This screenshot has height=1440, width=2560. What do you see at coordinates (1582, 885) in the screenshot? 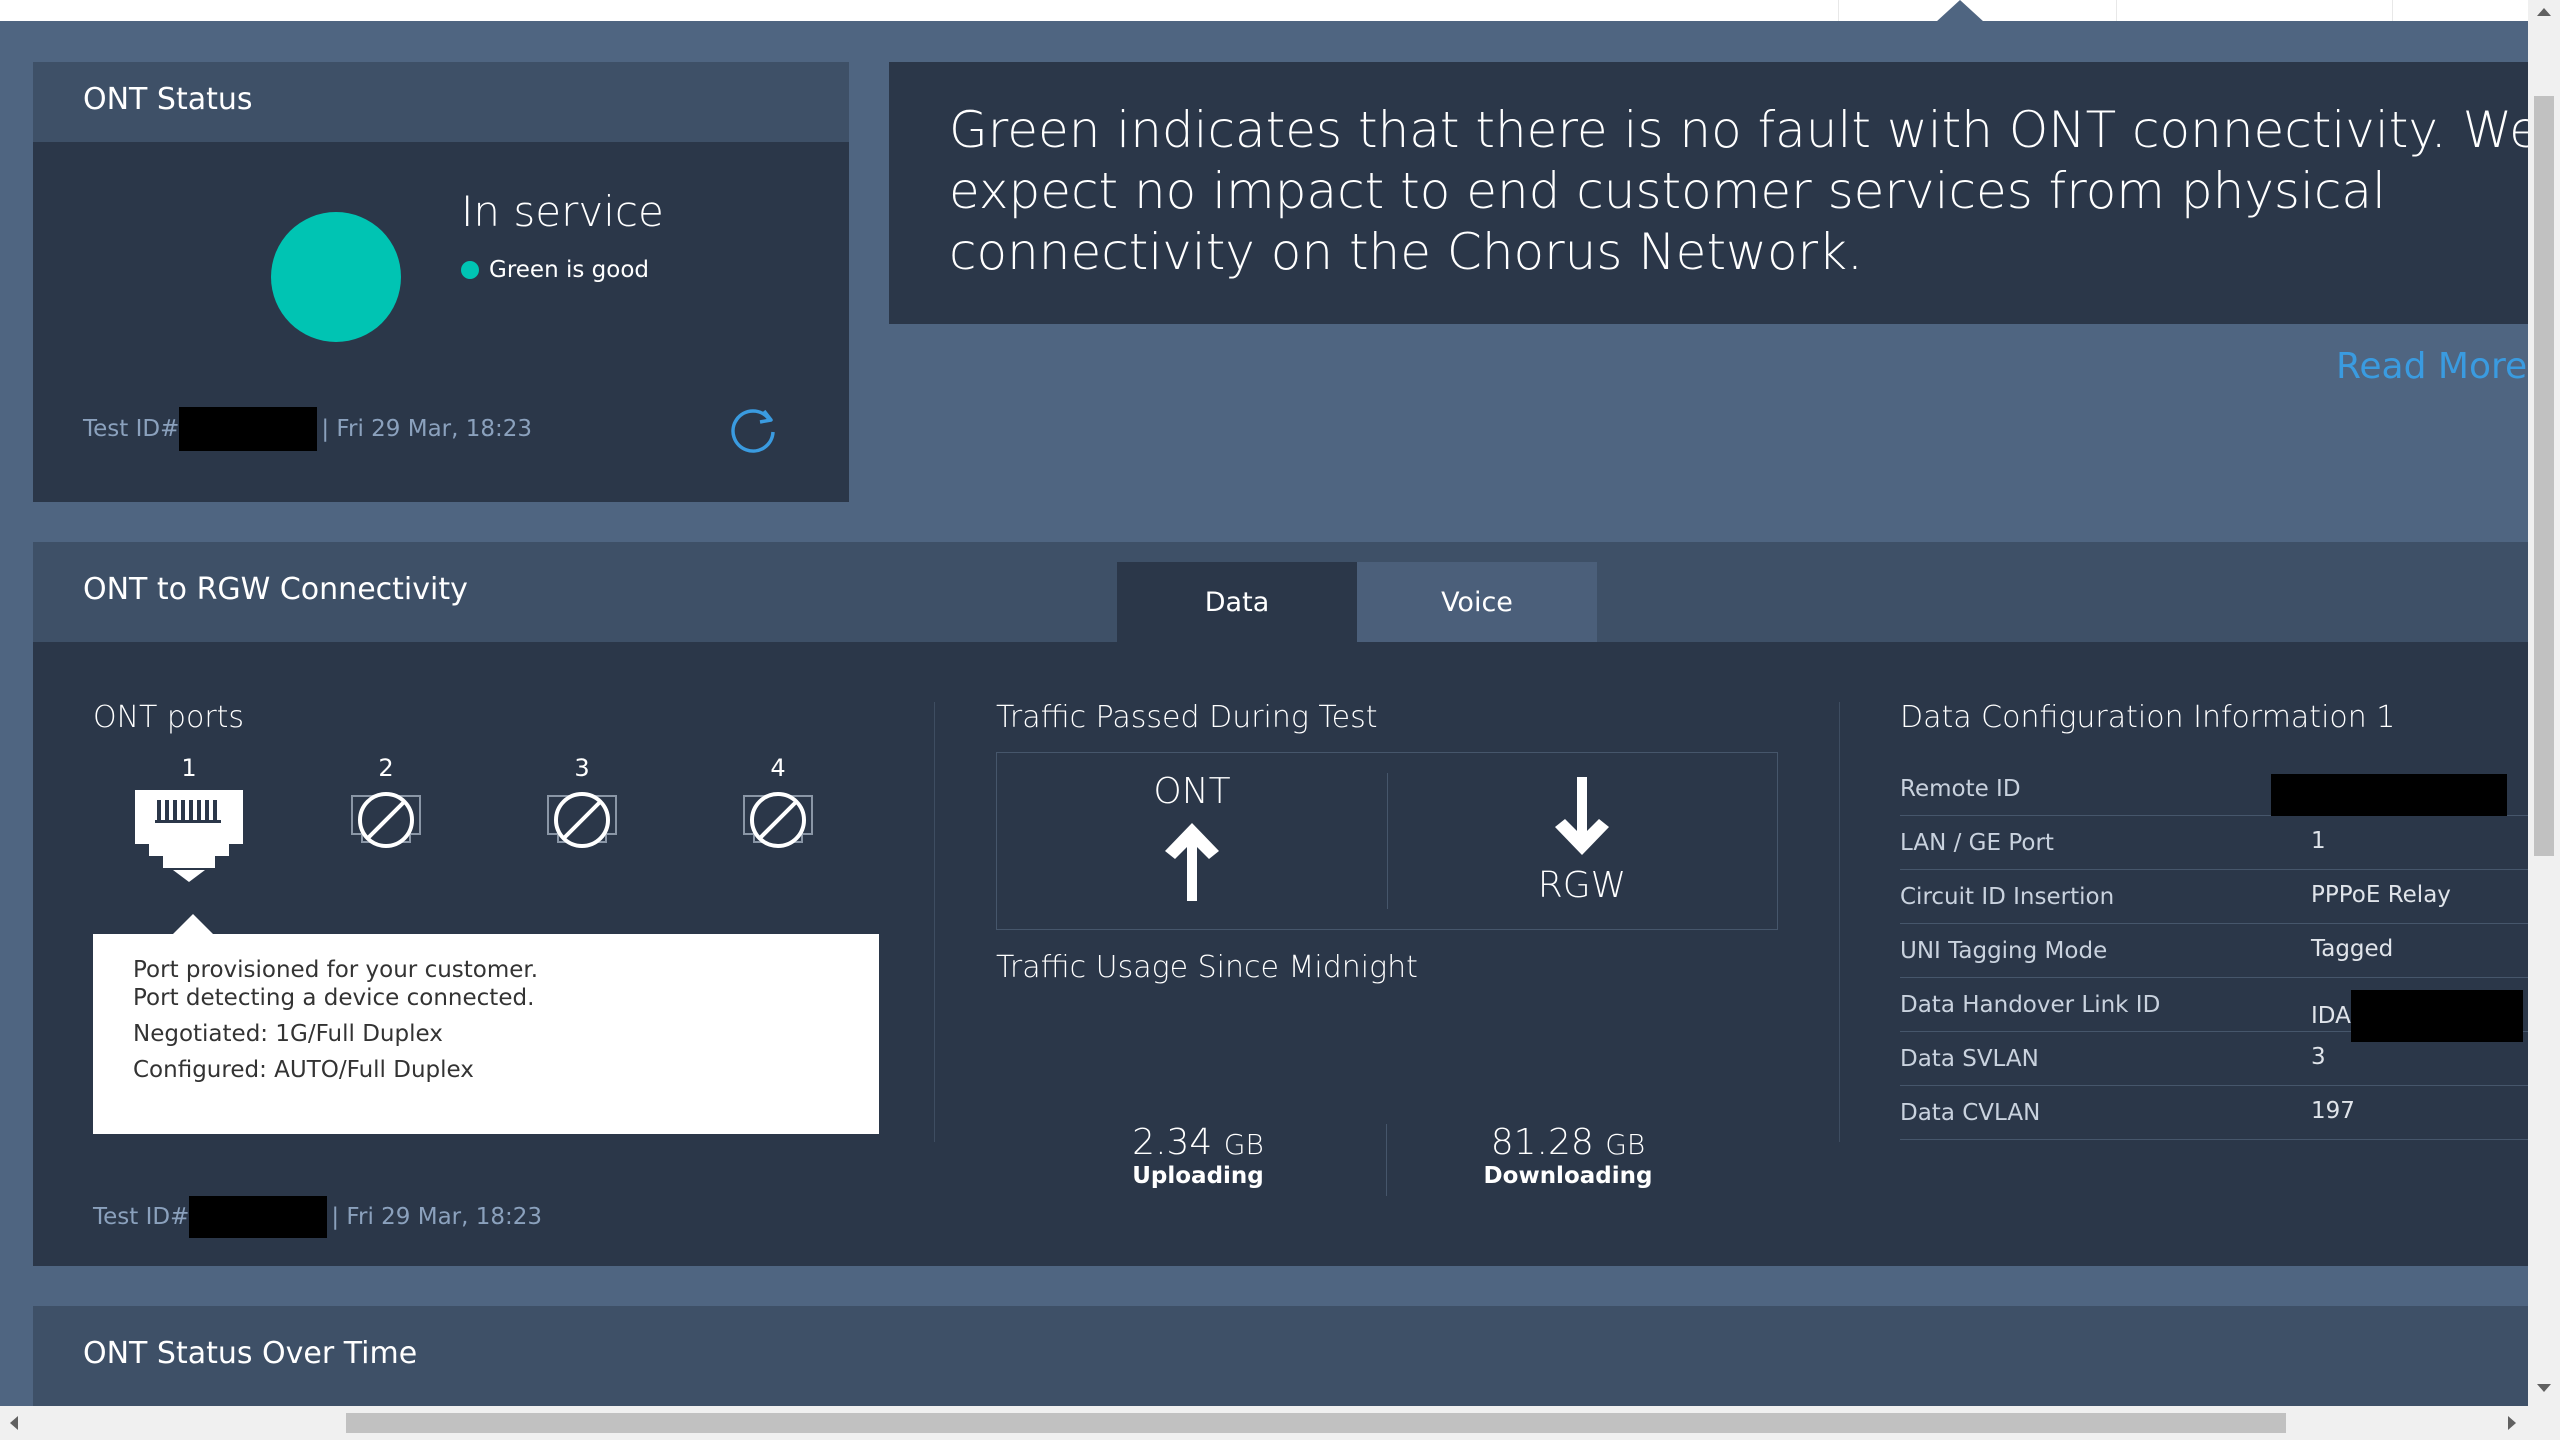
I see `traffic-rgw-label: RGW` at bounding box center [1582, 885].